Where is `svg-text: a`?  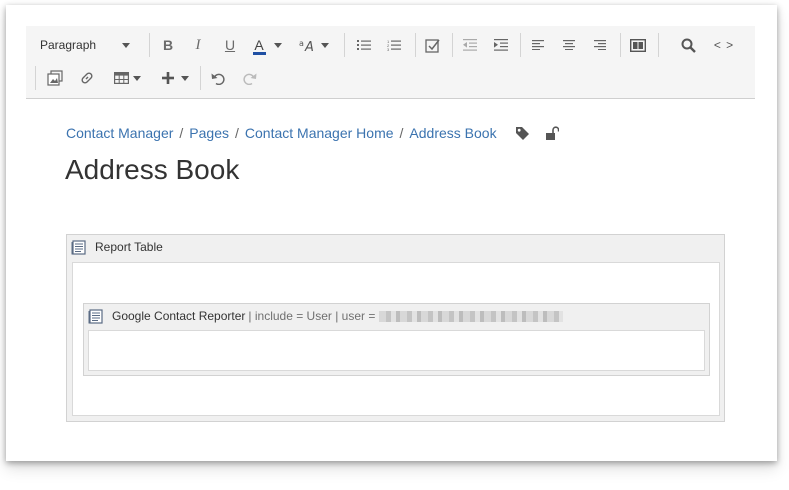 svg-text: a is located at coordinates (301, 43).